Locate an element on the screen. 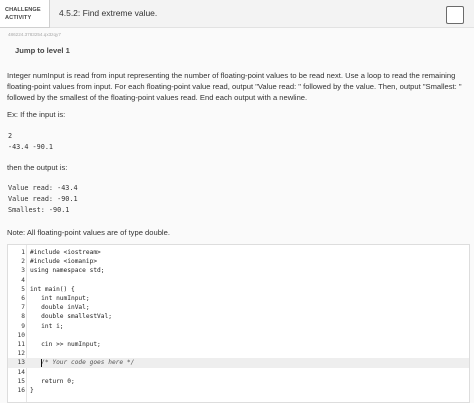  line-number: 9 is located at coordinates (23, 326).